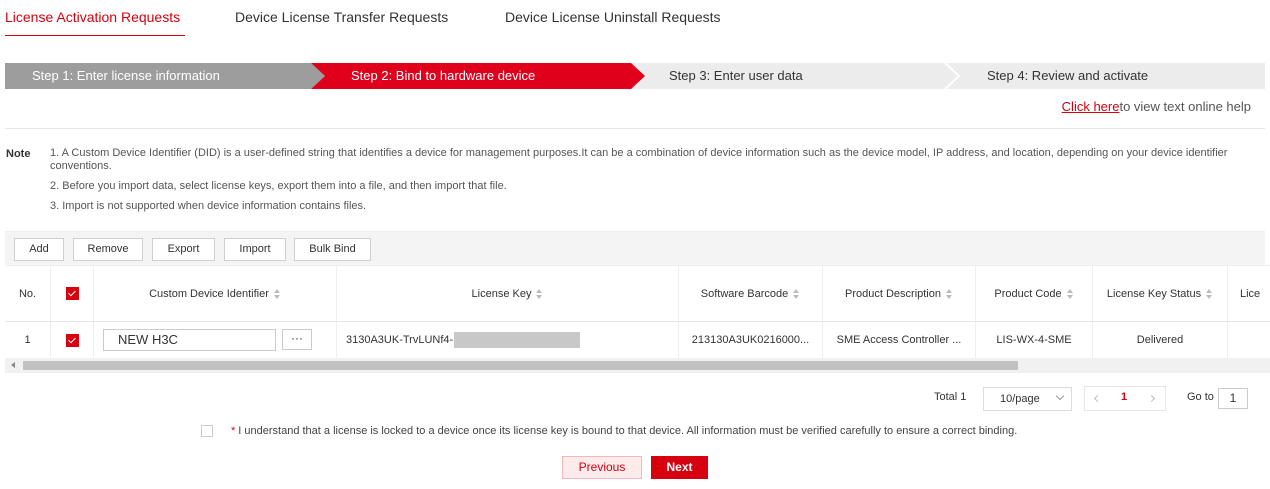 This screenshot has height=489, width=1270. I want to click on header-license-key-status: License Key Status, so click(1160, 293).